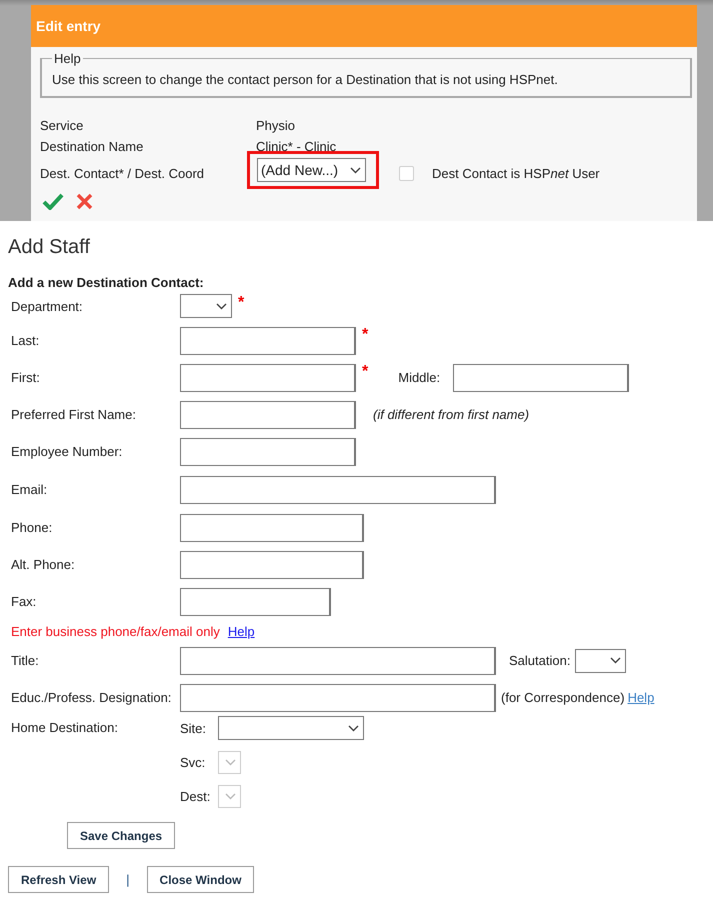 The image size is (713, 902). What do you see at coordinates (106, 282) in the screenshot?
I see `form-subtitle: Add a new Destination Contact:` at bounding box center [106, 282].